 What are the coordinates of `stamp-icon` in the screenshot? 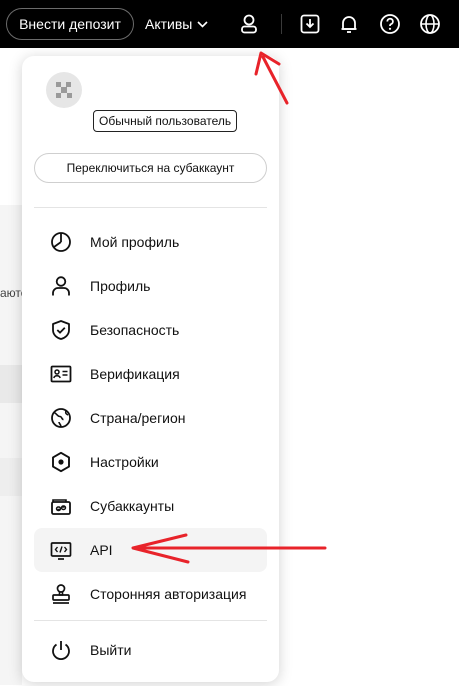 It's located at (61, 594).